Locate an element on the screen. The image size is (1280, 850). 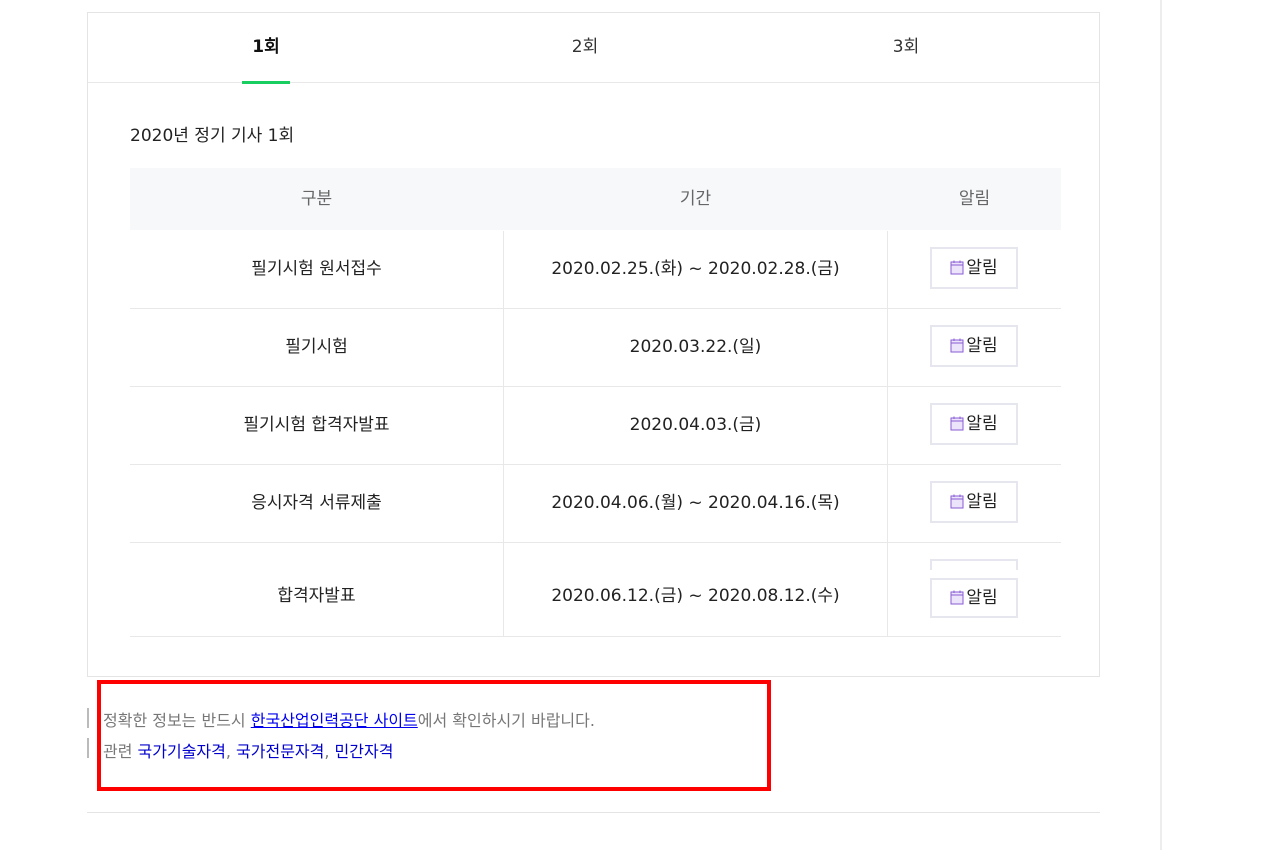
row-period: 2020.03.22.(일) is located at coordinates (695, 347).